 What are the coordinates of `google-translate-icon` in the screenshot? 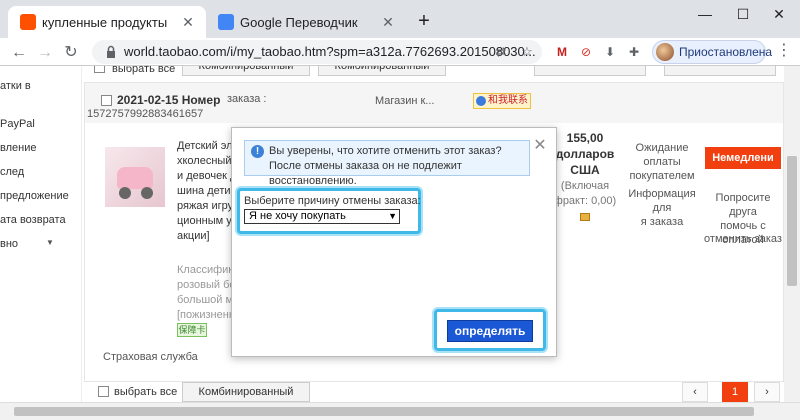 It's located at (226, 22).